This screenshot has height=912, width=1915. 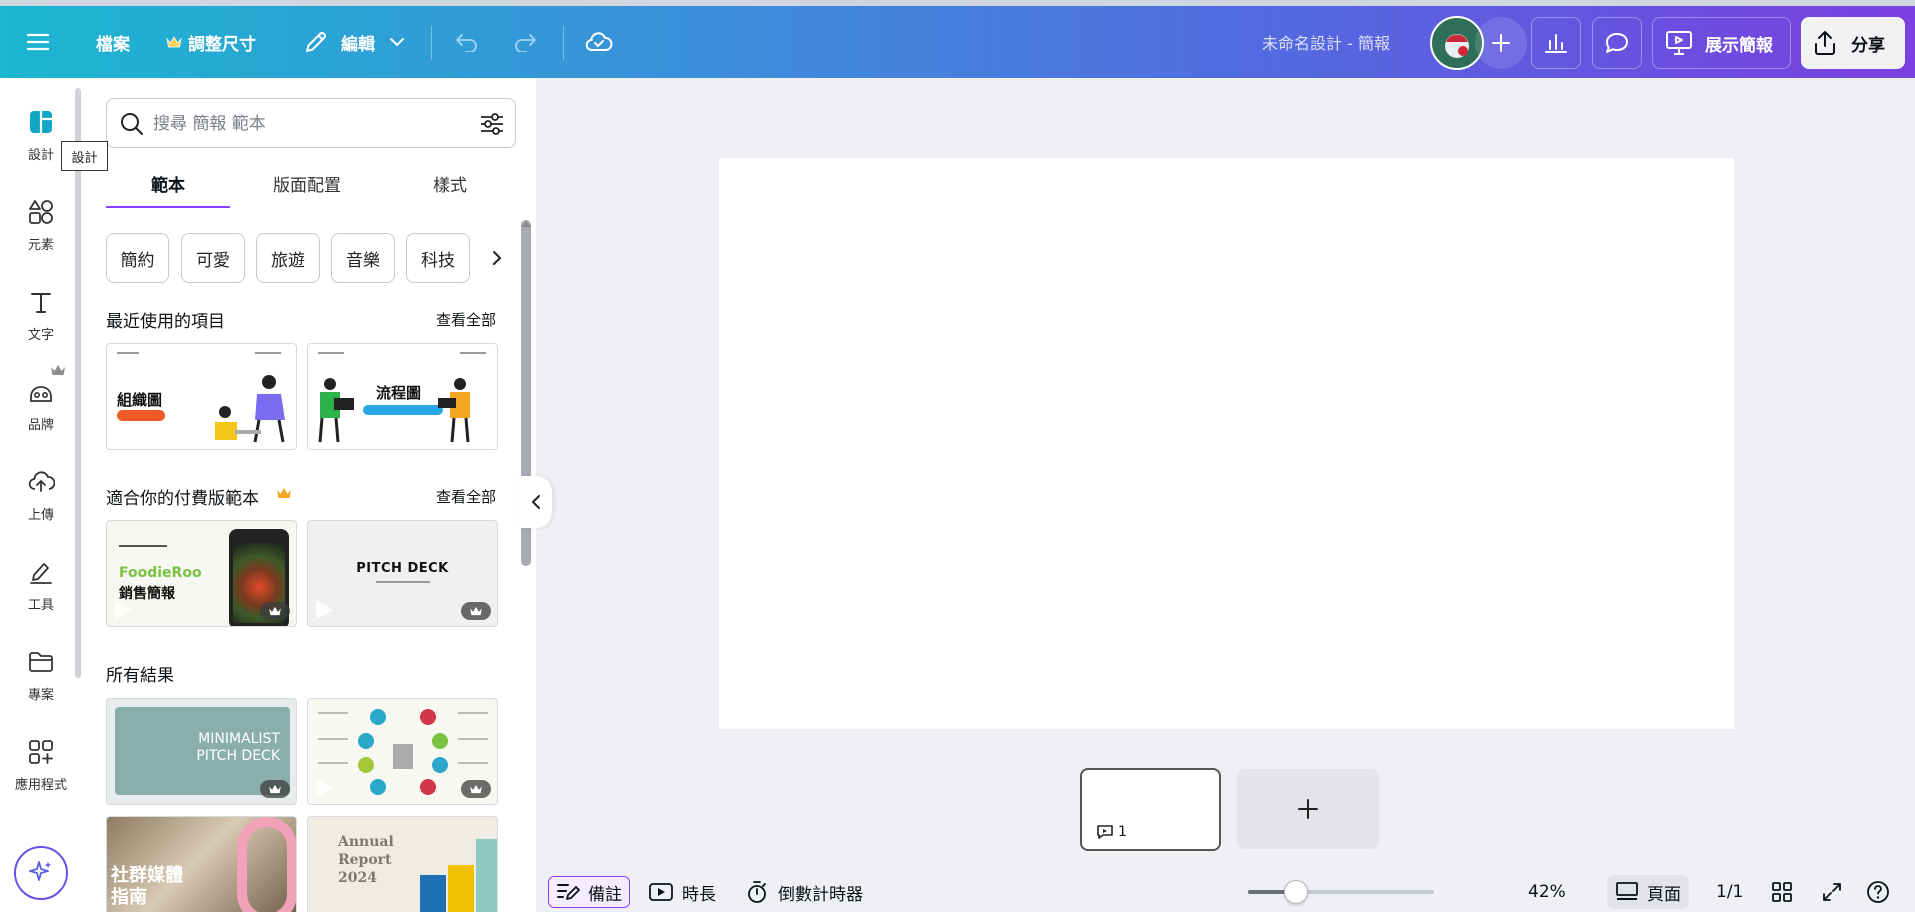 I want to click on pages-view-button: 頁面, so click(x=1648, y=892).